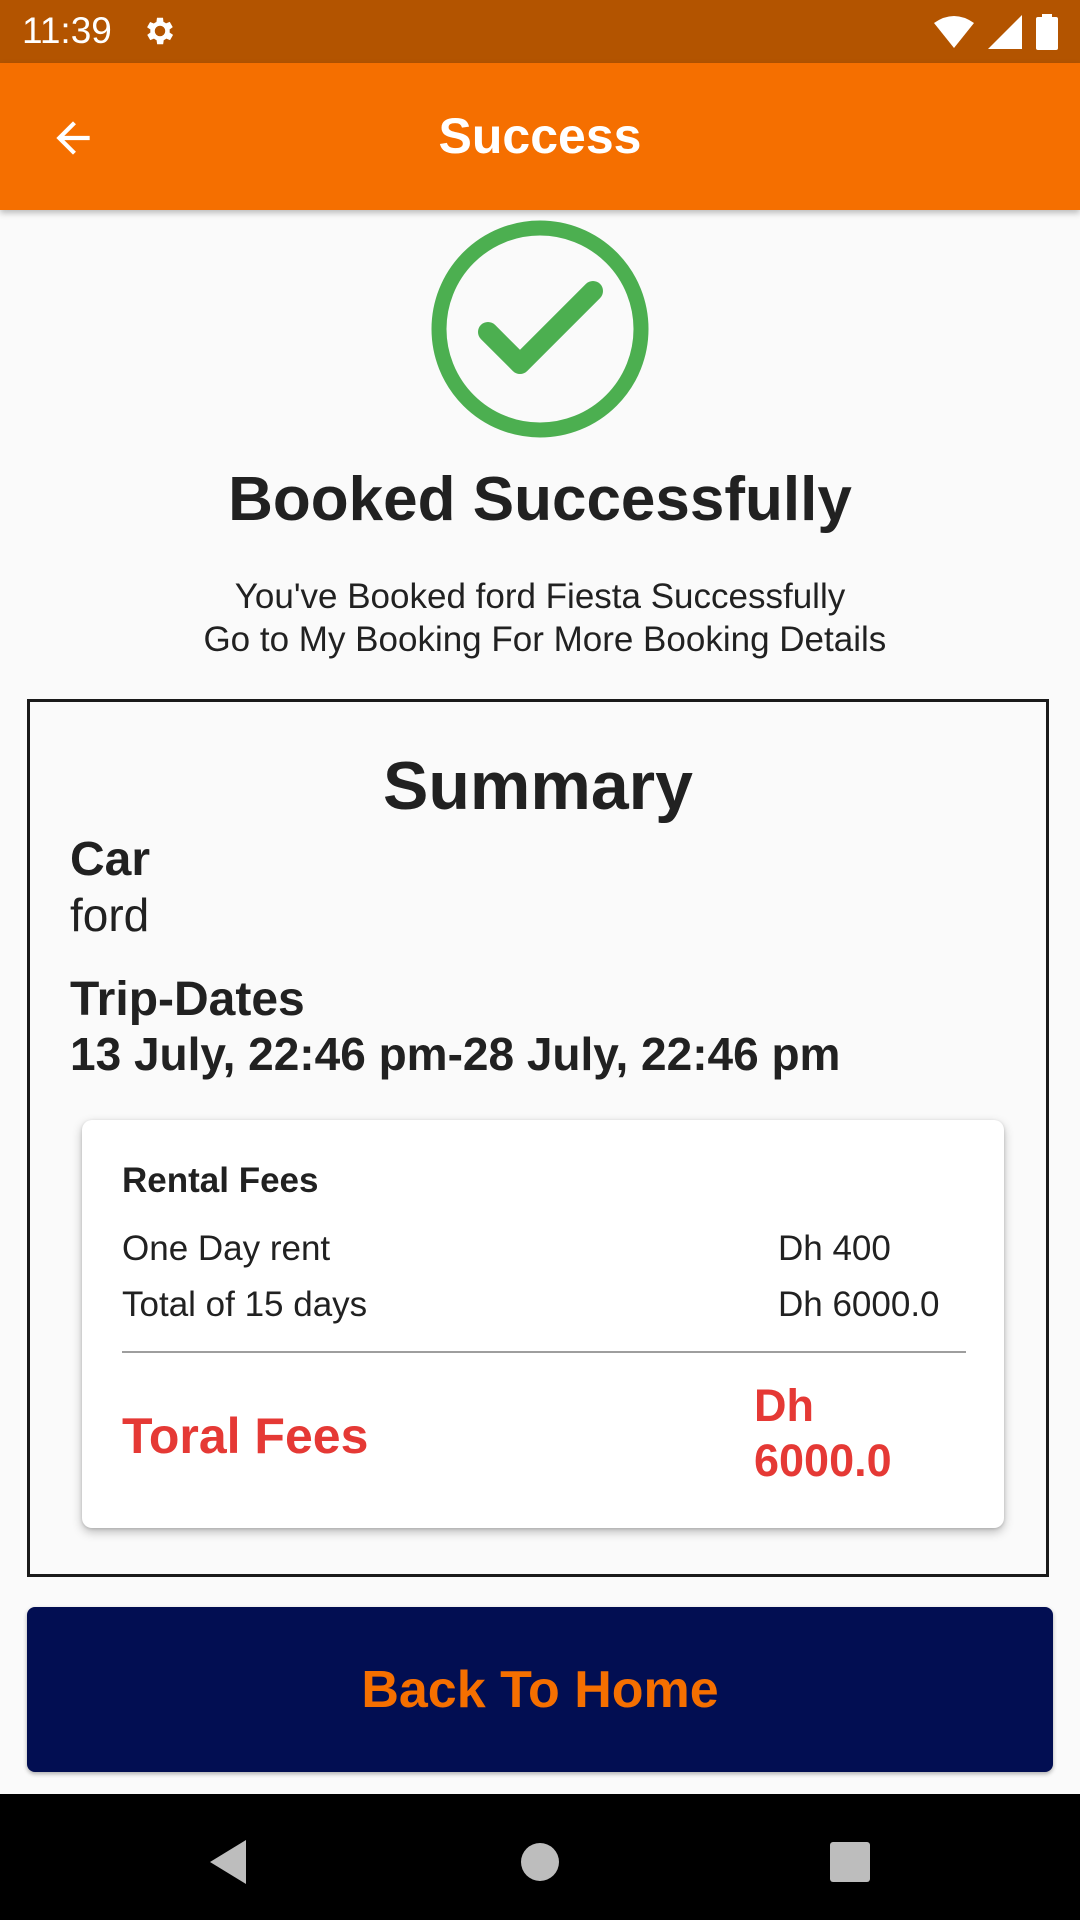 The height and width of the screenshot is (1920, 1080). What do you see at coordinates (67, 30) in the screenshot?
I see `status-time: 11:39` at bounding box center [67, 30].